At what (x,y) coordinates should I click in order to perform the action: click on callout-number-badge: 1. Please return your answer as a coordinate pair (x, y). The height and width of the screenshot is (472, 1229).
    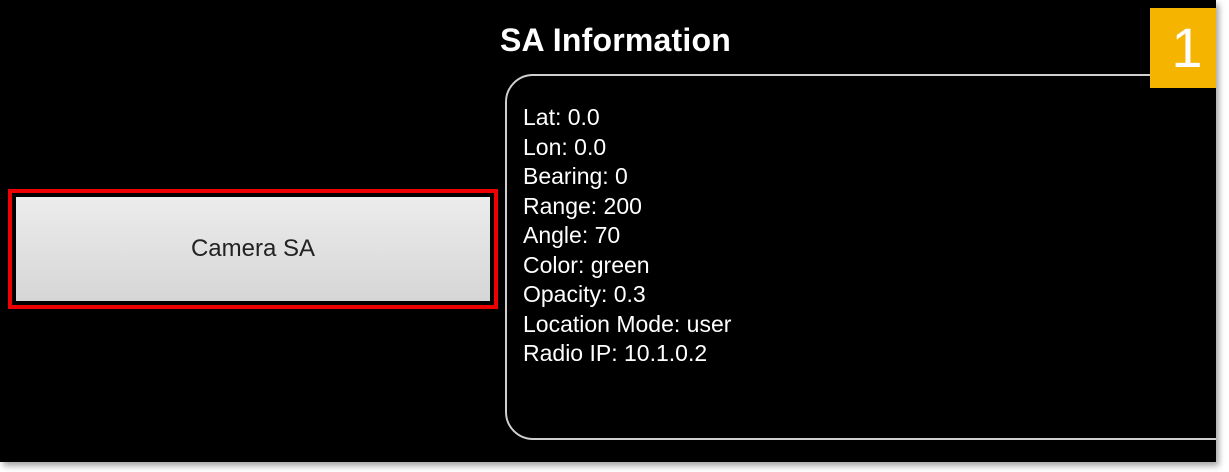
    Looking at the image, I should click on (1183, 48).